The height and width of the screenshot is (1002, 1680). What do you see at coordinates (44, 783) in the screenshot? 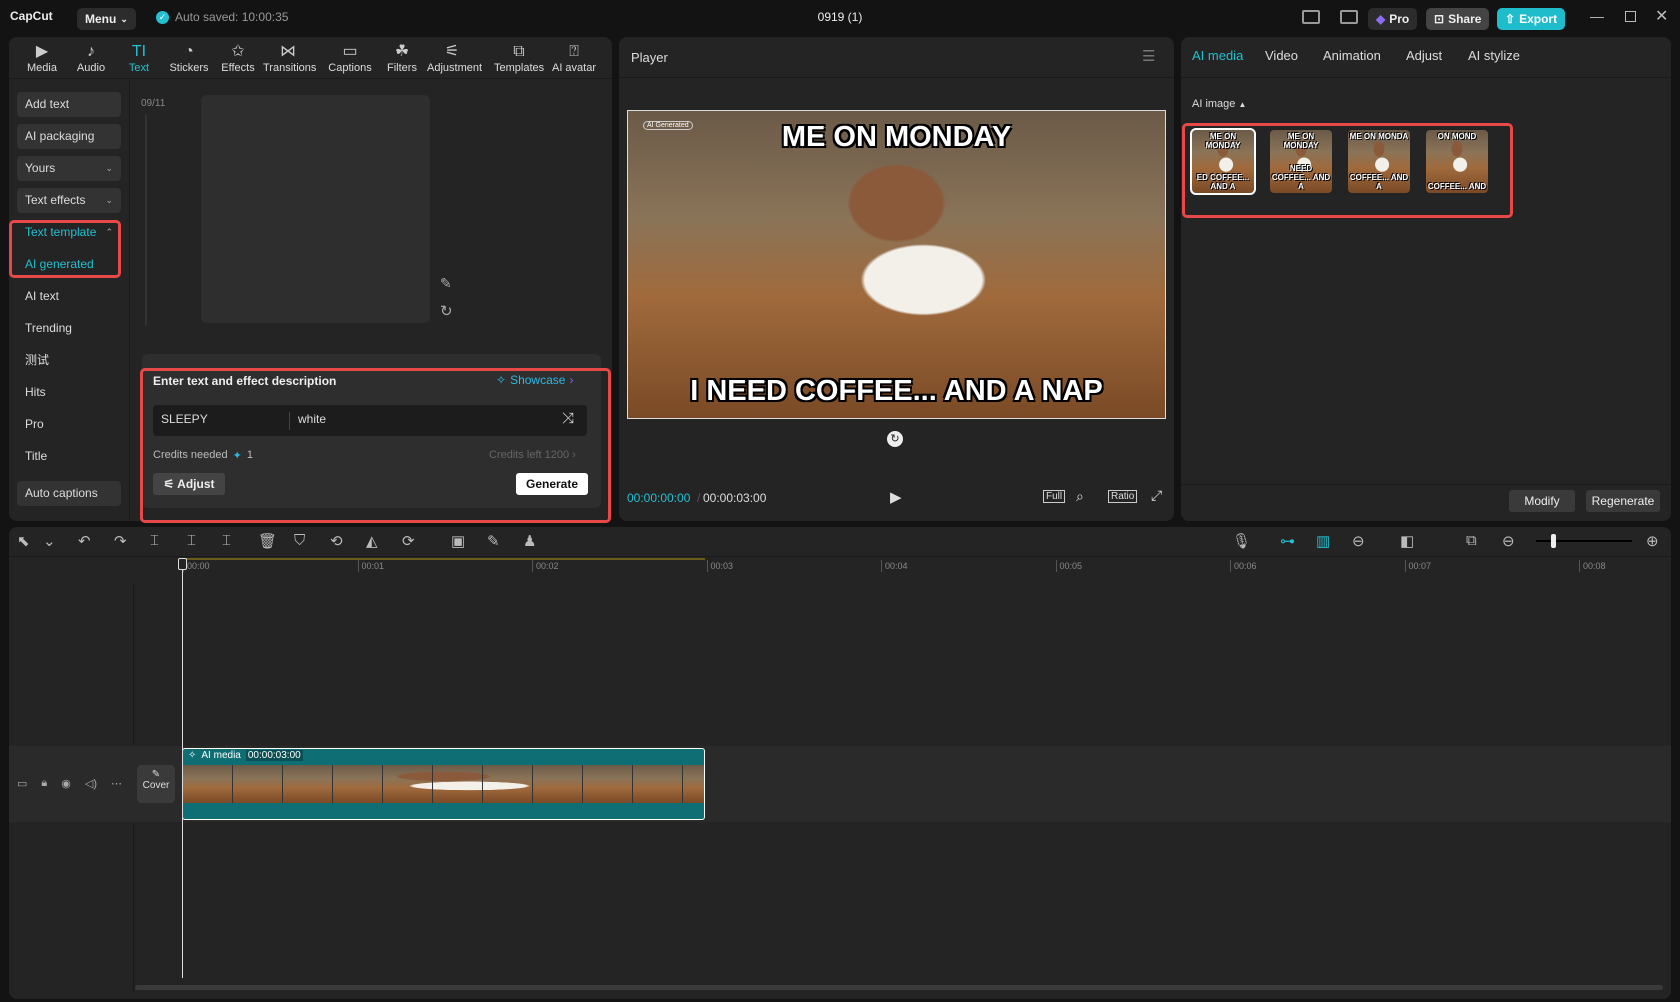
I see `lock-icon: 🔒︎` at bounding box center [44, 783].